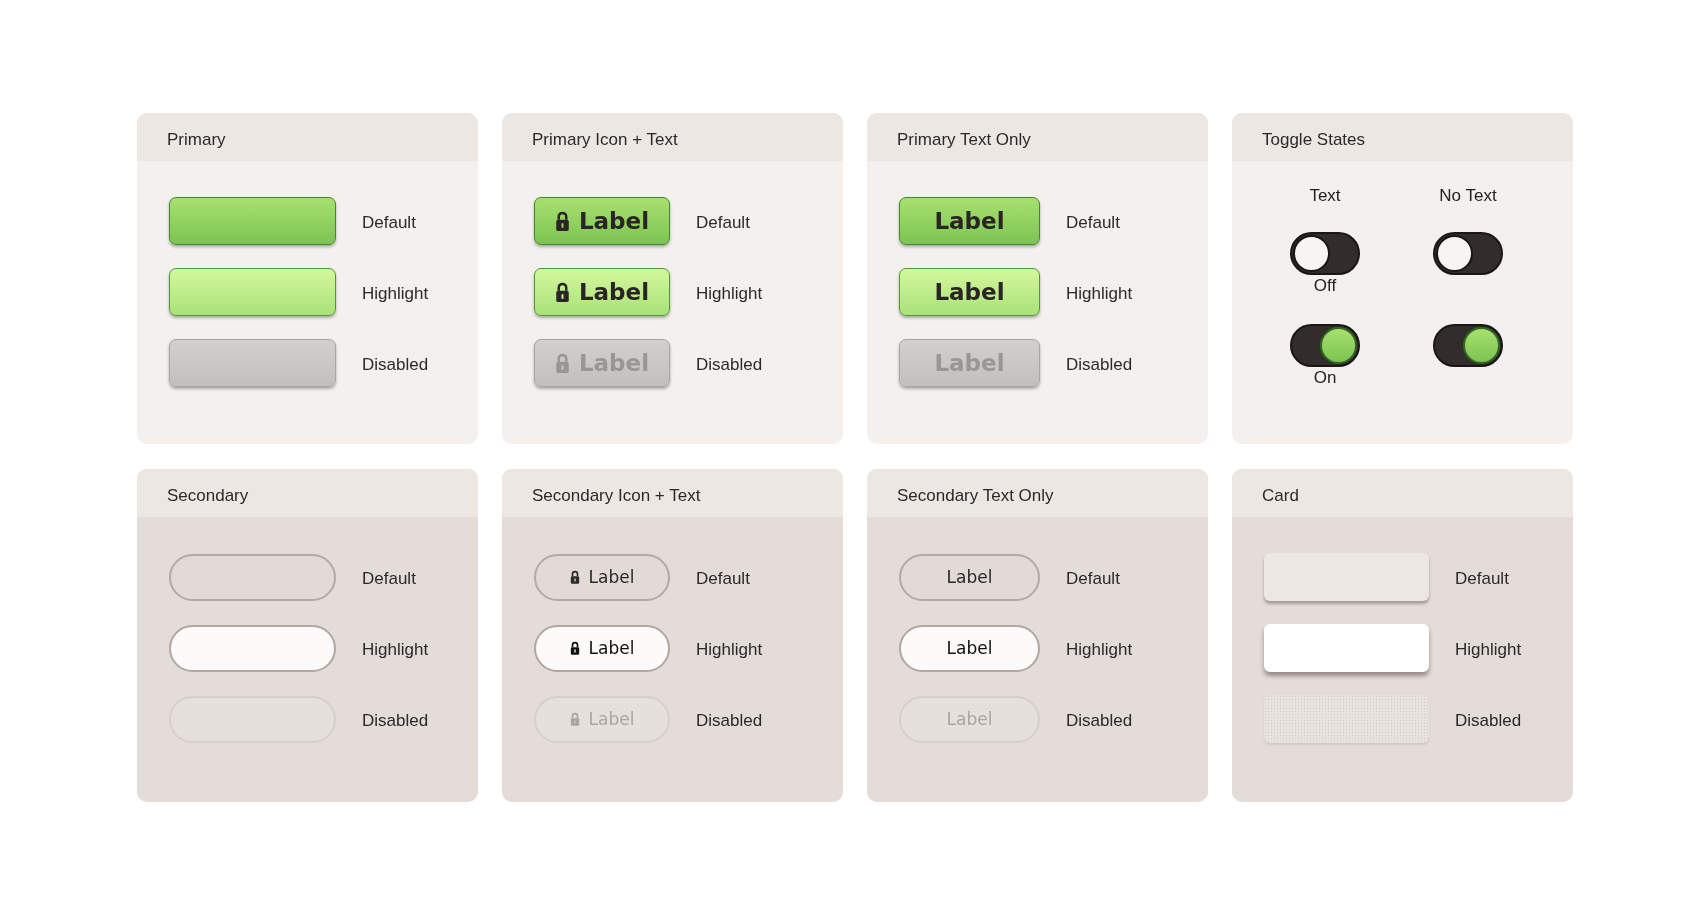  Describe the element at coordinates (196, 139) in the screenshot. I see `panel-title: Primary` at that location.